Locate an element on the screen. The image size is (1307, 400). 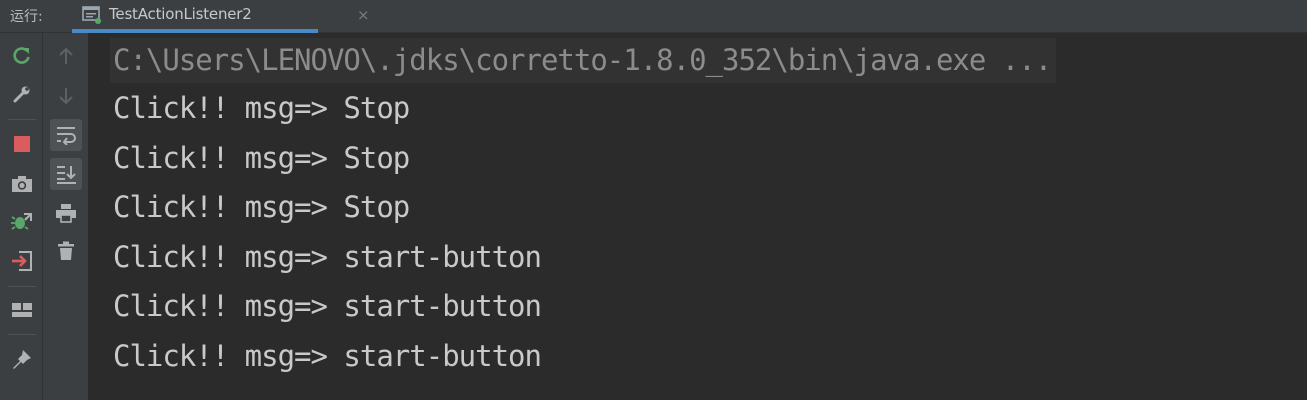
pin-icon is located at coordinates (22, 359).